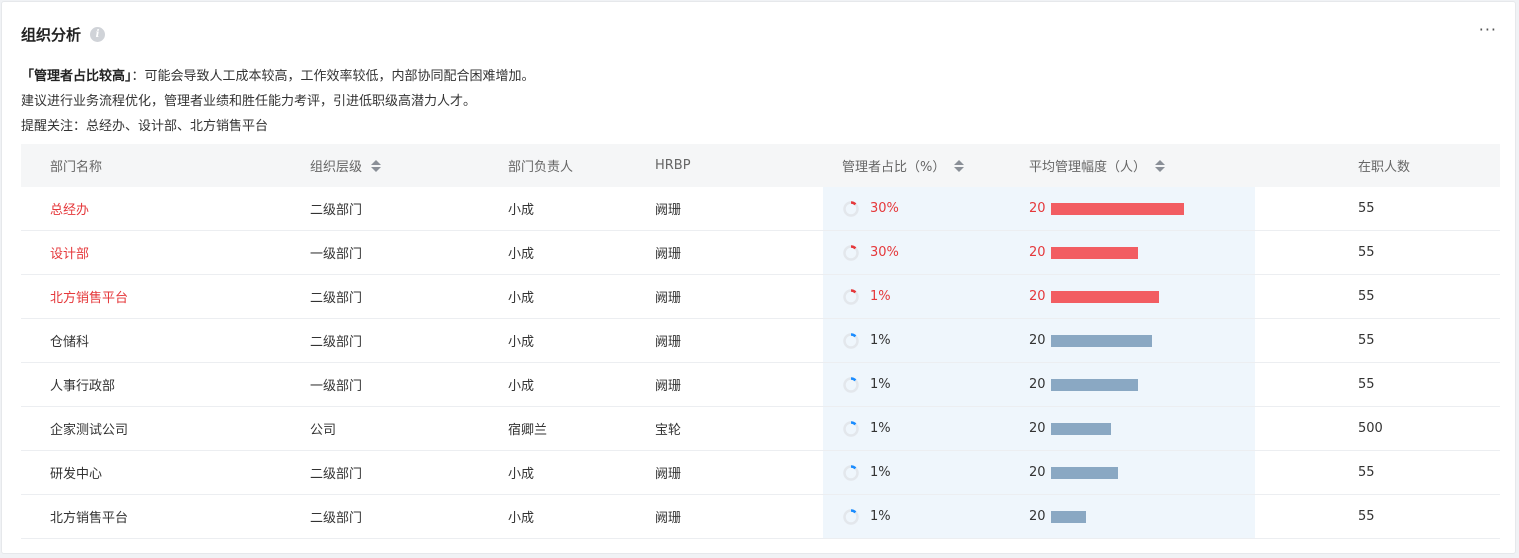 This screenshot has height=558, width=1519. I want to click on hrbp: 宝轮, so click(668, 430).